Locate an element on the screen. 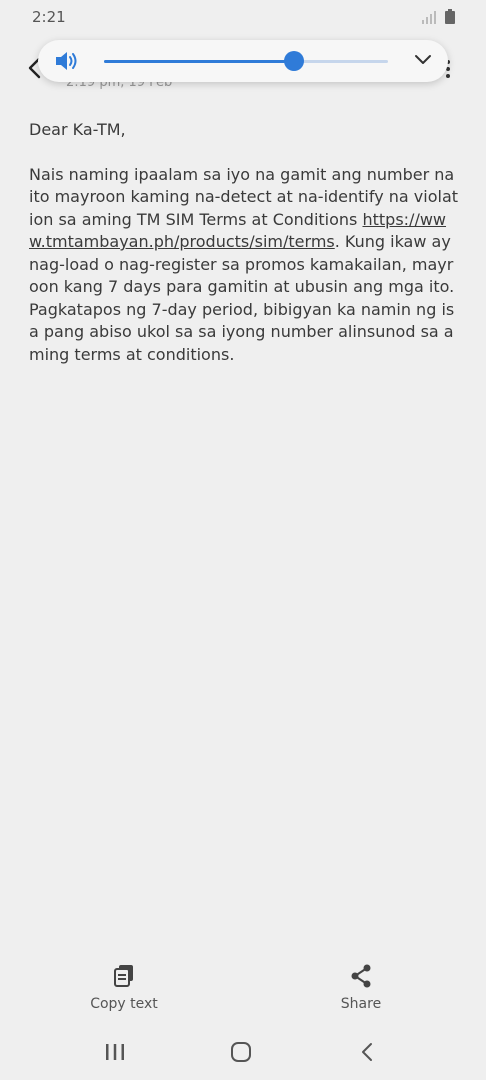  status-time: 2:21 is located at coordinates (49, 17).